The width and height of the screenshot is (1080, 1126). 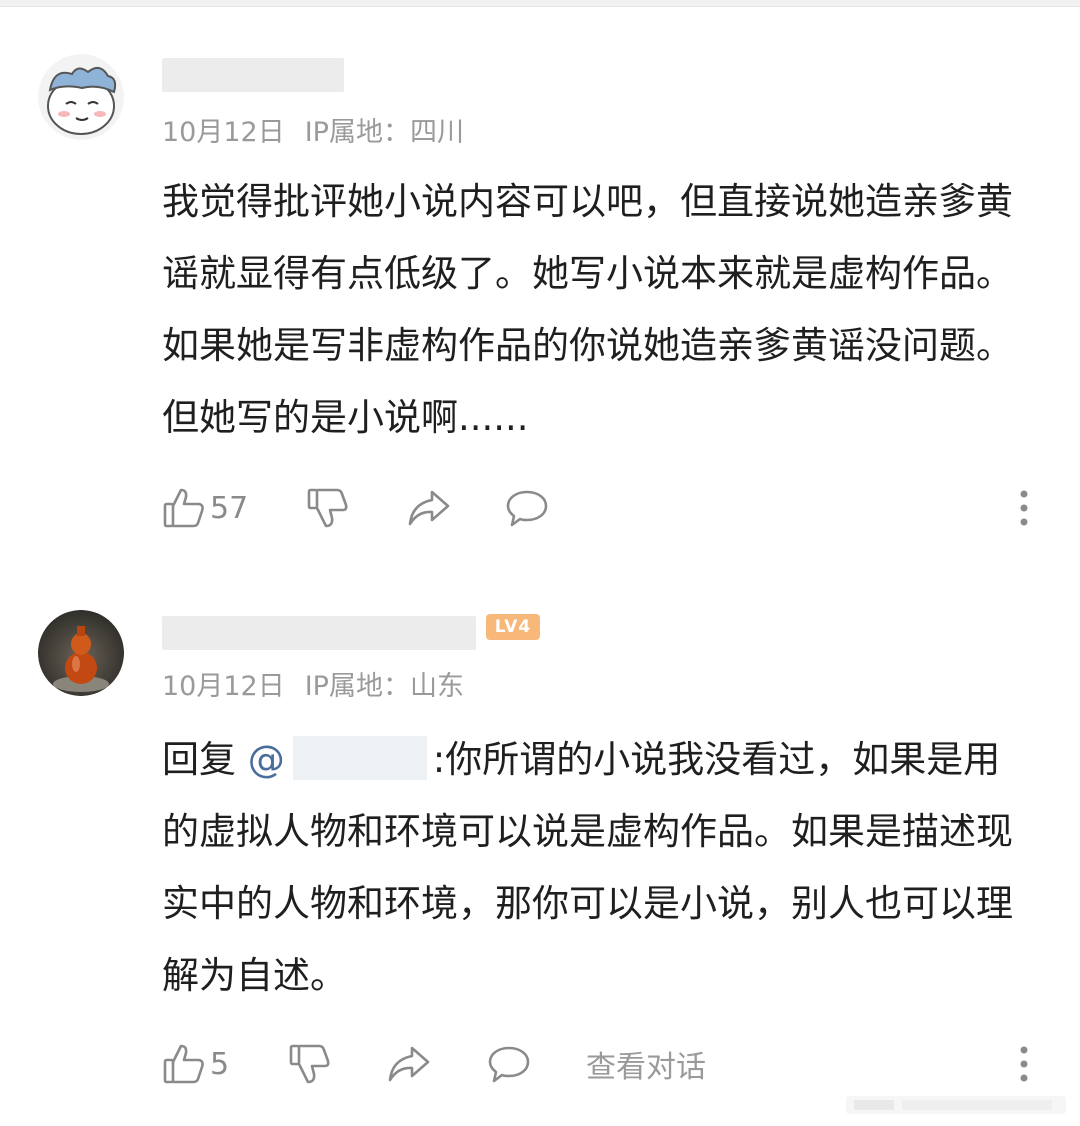 What do you see at coordinates (602, 508) in the screenshot?
I see `comment-actions: 57` at bounding box center [602, 508].